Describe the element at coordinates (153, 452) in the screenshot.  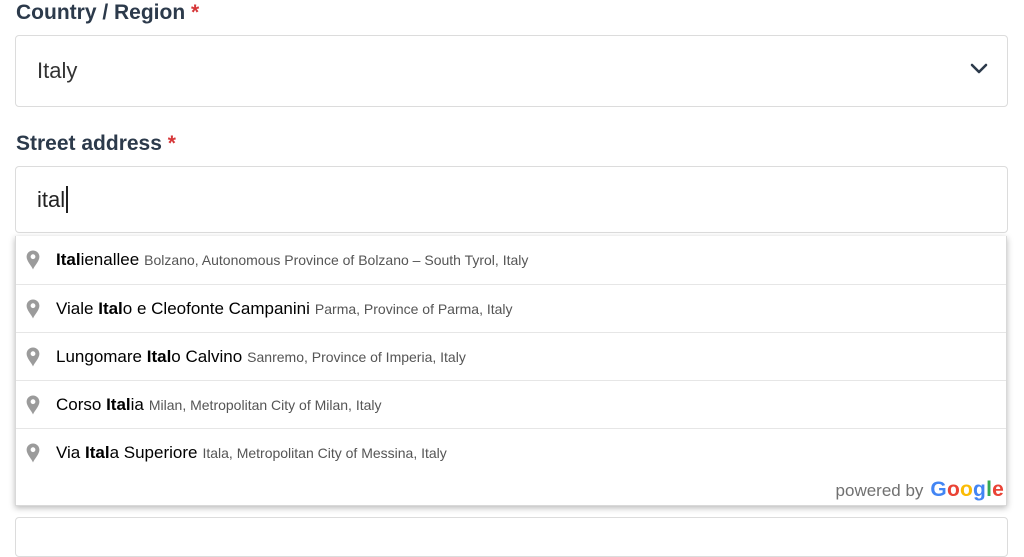
I see `suggestion-suffix: a Superiore` at that location.